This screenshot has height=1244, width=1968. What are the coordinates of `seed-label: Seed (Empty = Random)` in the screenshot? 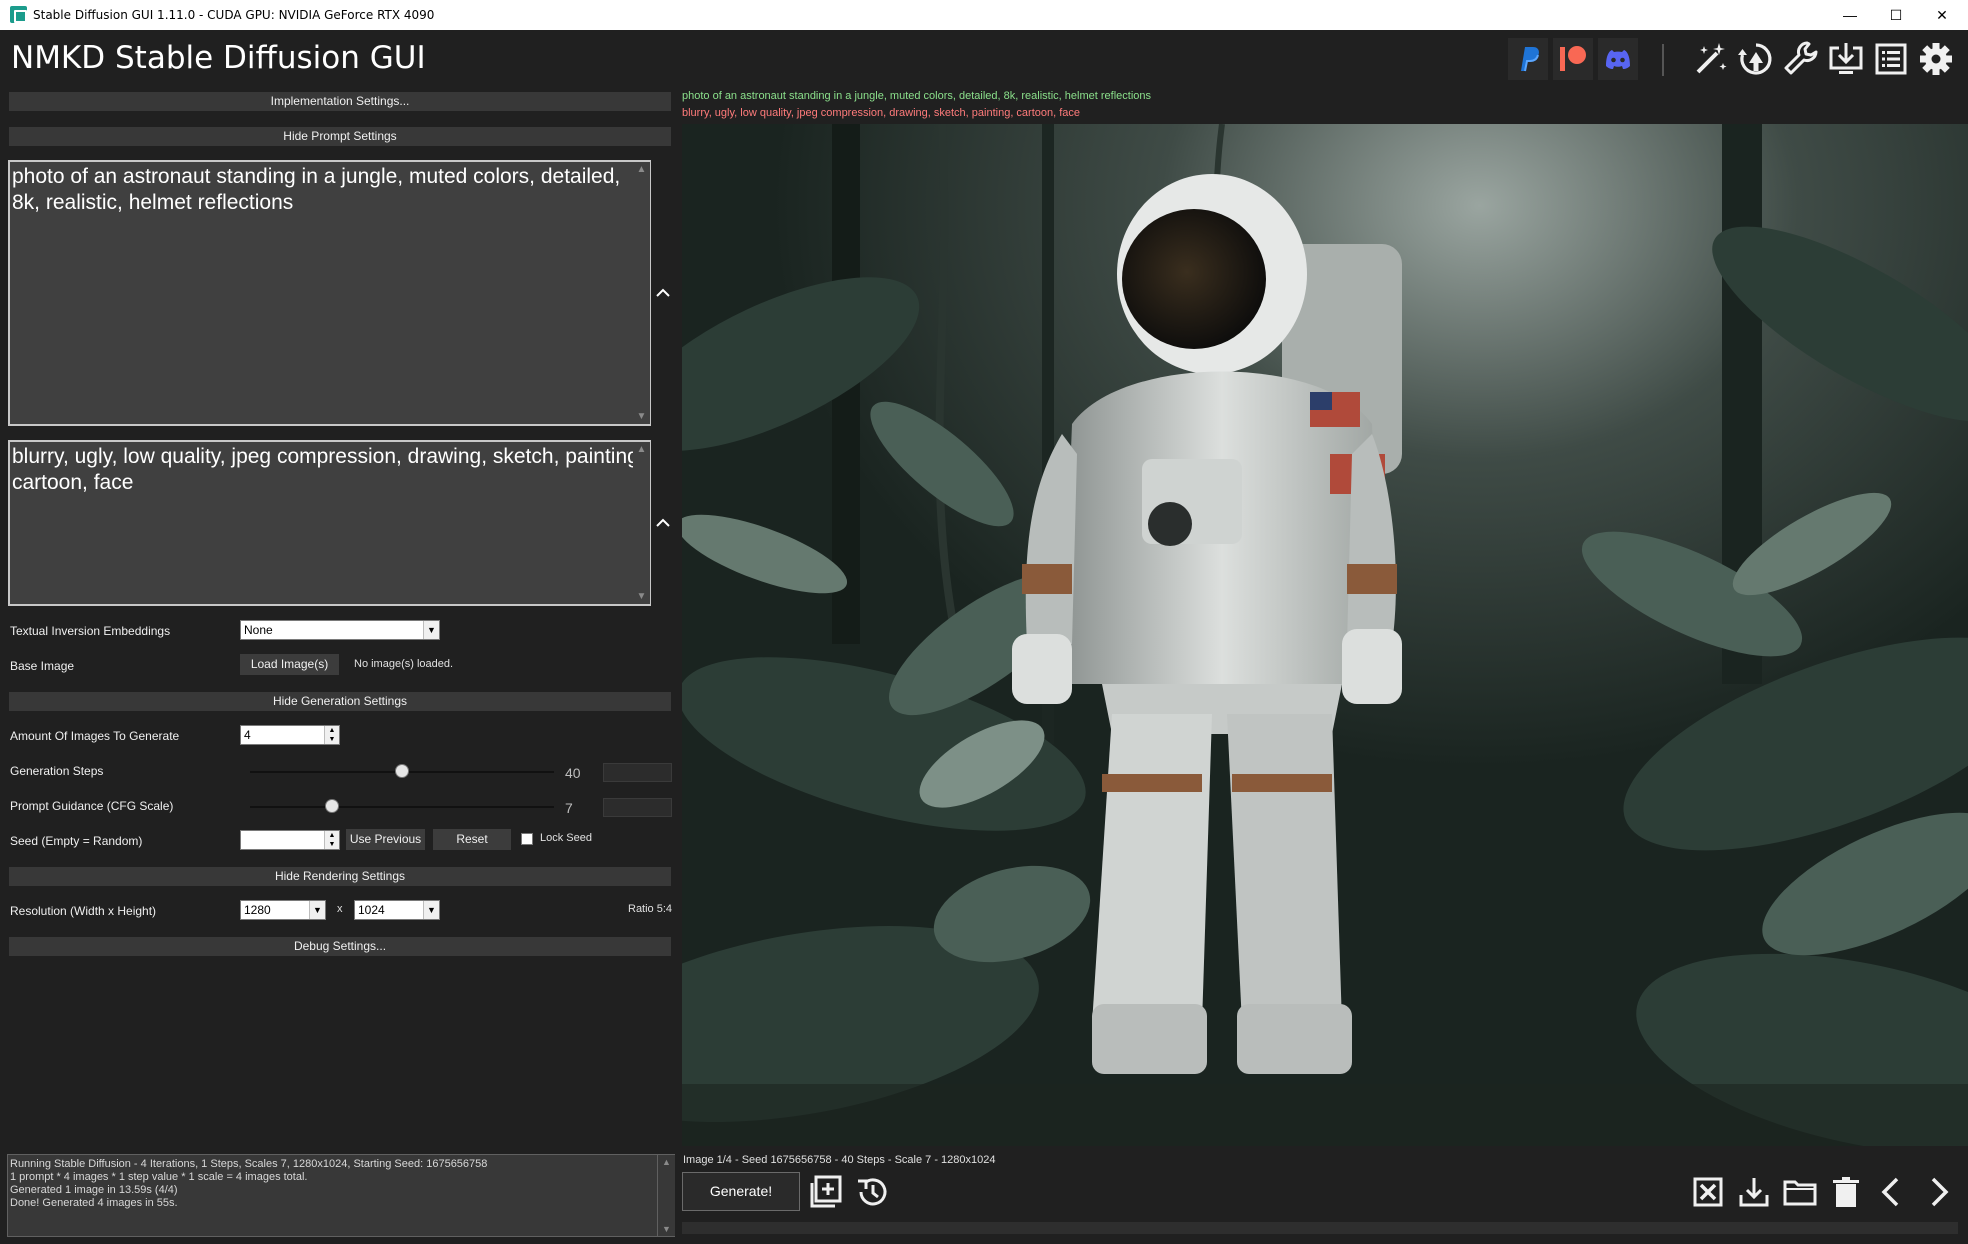 It's located at (76, 841).